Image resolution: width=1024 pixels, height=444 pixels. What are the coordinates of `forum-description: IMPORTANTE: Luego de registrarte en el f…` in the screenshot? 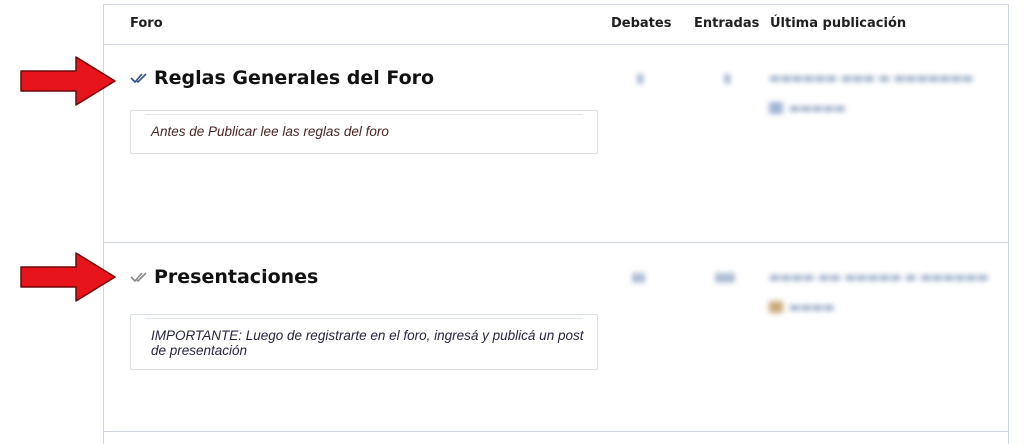 It's located at (364, 342).